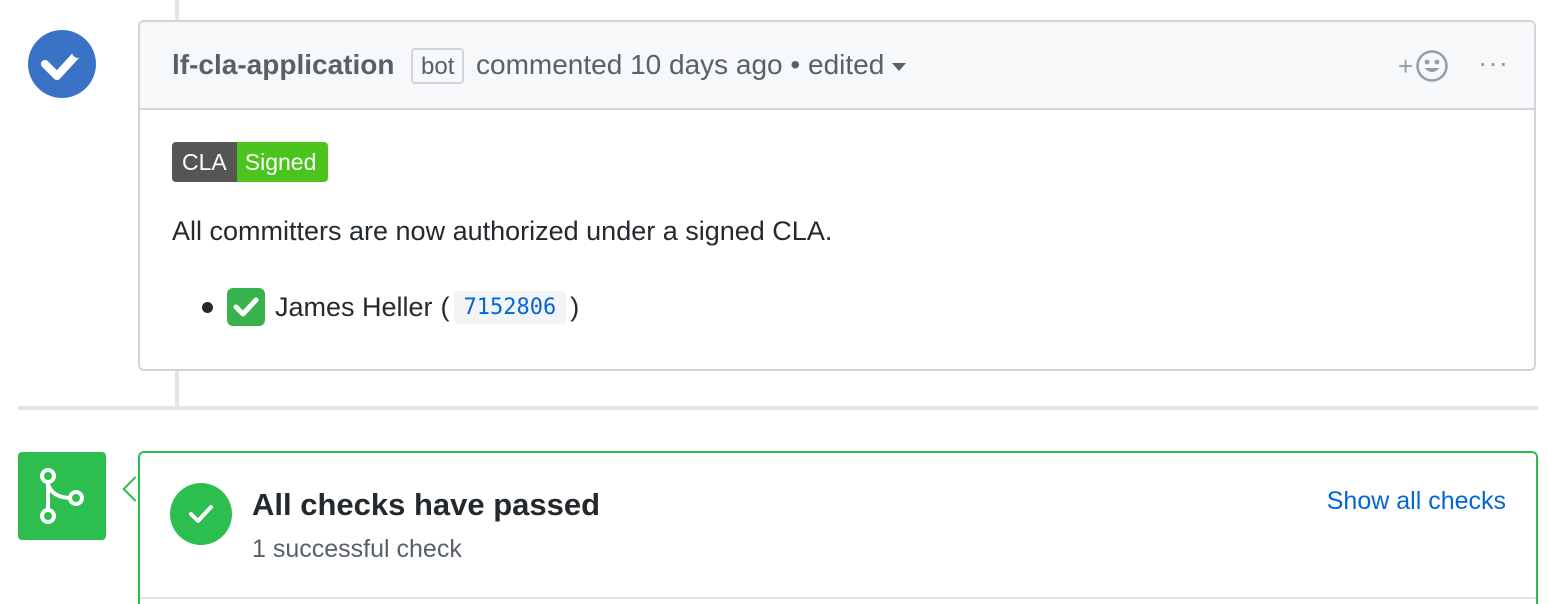 Image resolution: width=1548 pixels, height=604 pixels. What do you see at coordinates (510, 307) in the screenshot?
I see `commit-sha-link: 7152806` at bounding box center [510, 307].